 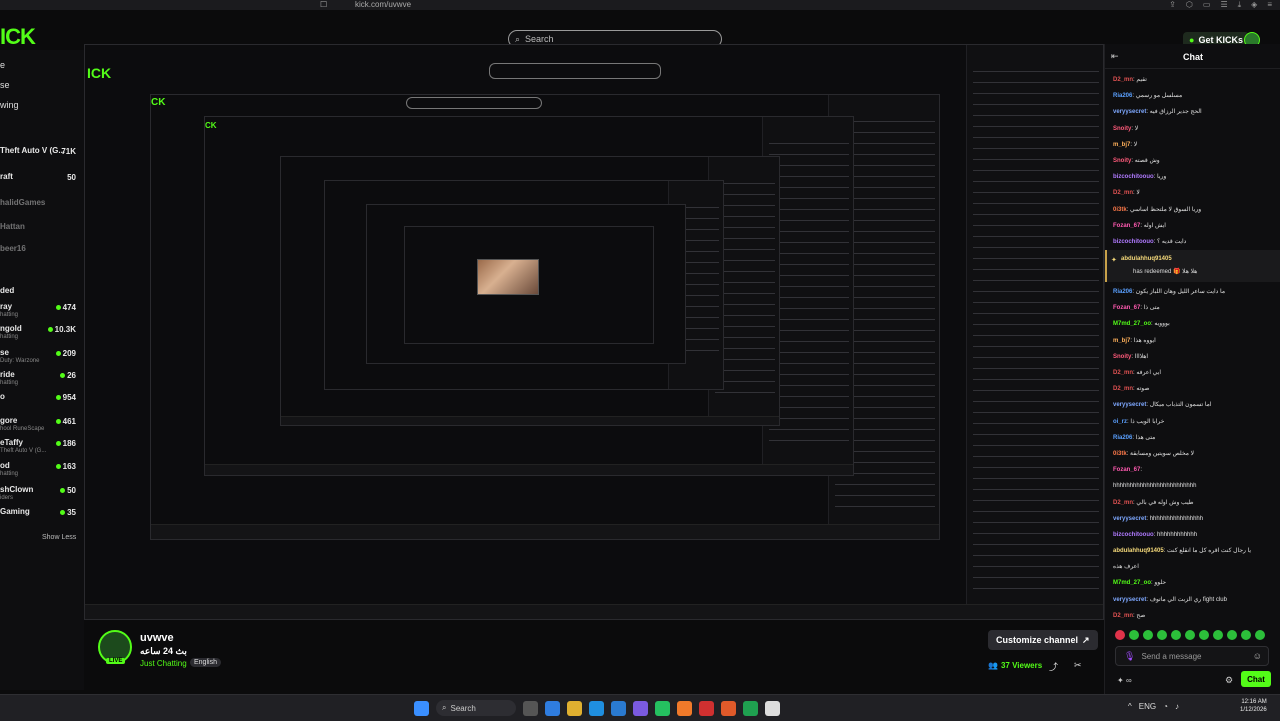 What do you see at coordinates (1192, 656) in the screenshot?
I see `chat-message-input: 🎙 Send a message ☺` at bounding box center [1192, 656].